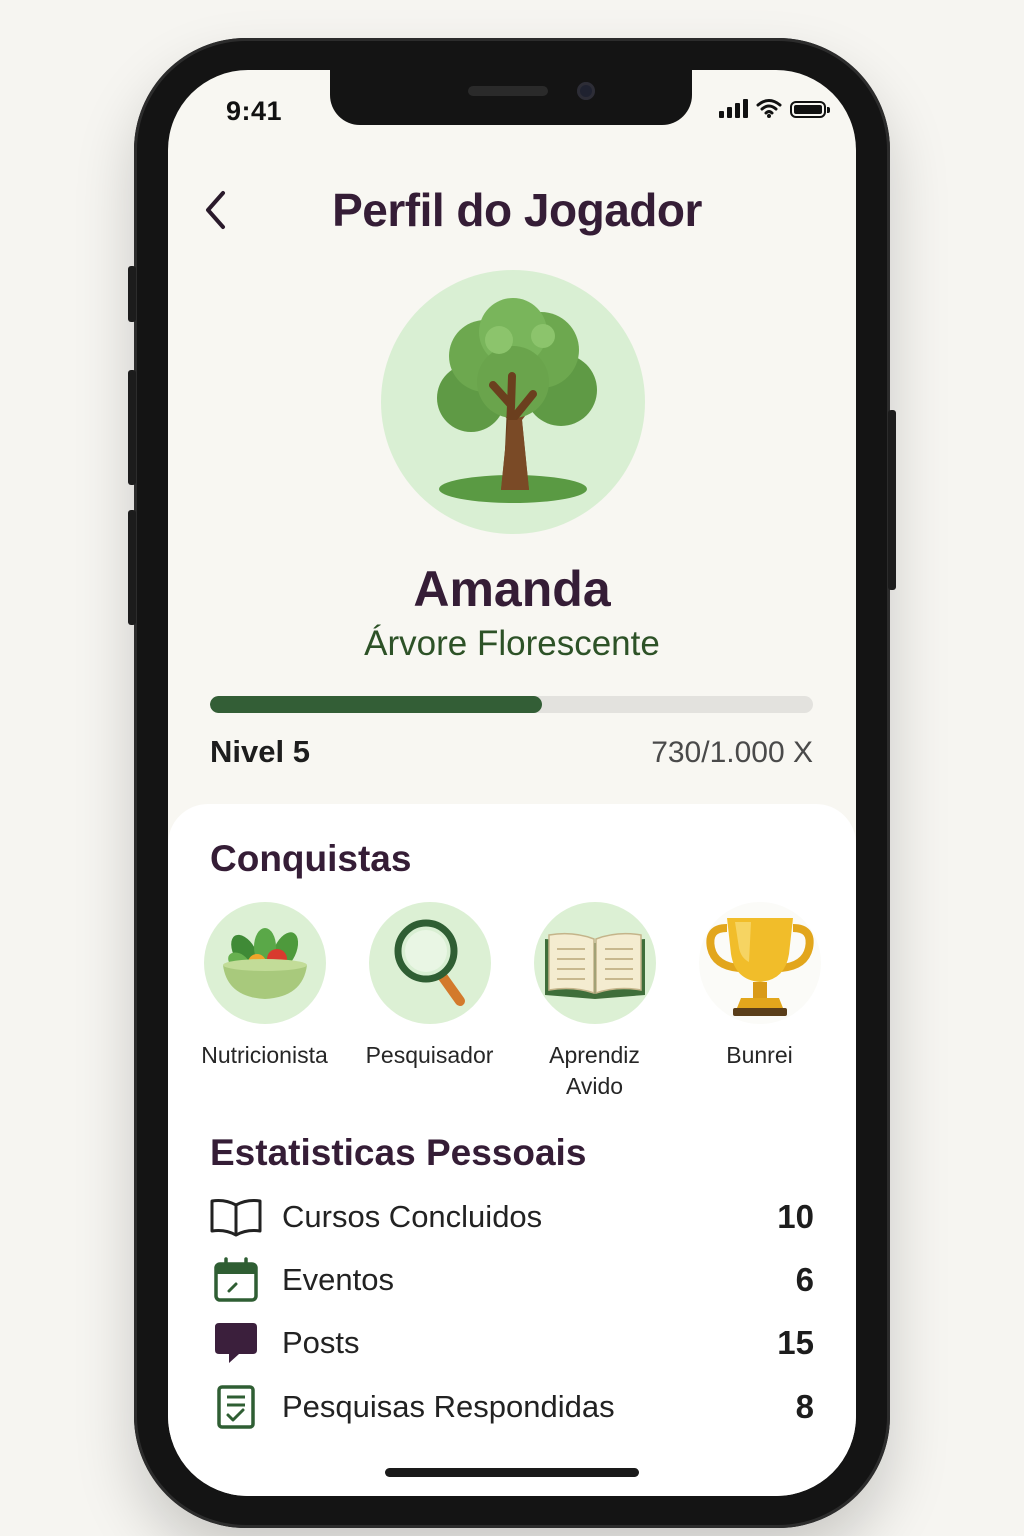 This screenshot has width=1024, height=1536. I want to click on stat-value: 6, so click(804, 1279).